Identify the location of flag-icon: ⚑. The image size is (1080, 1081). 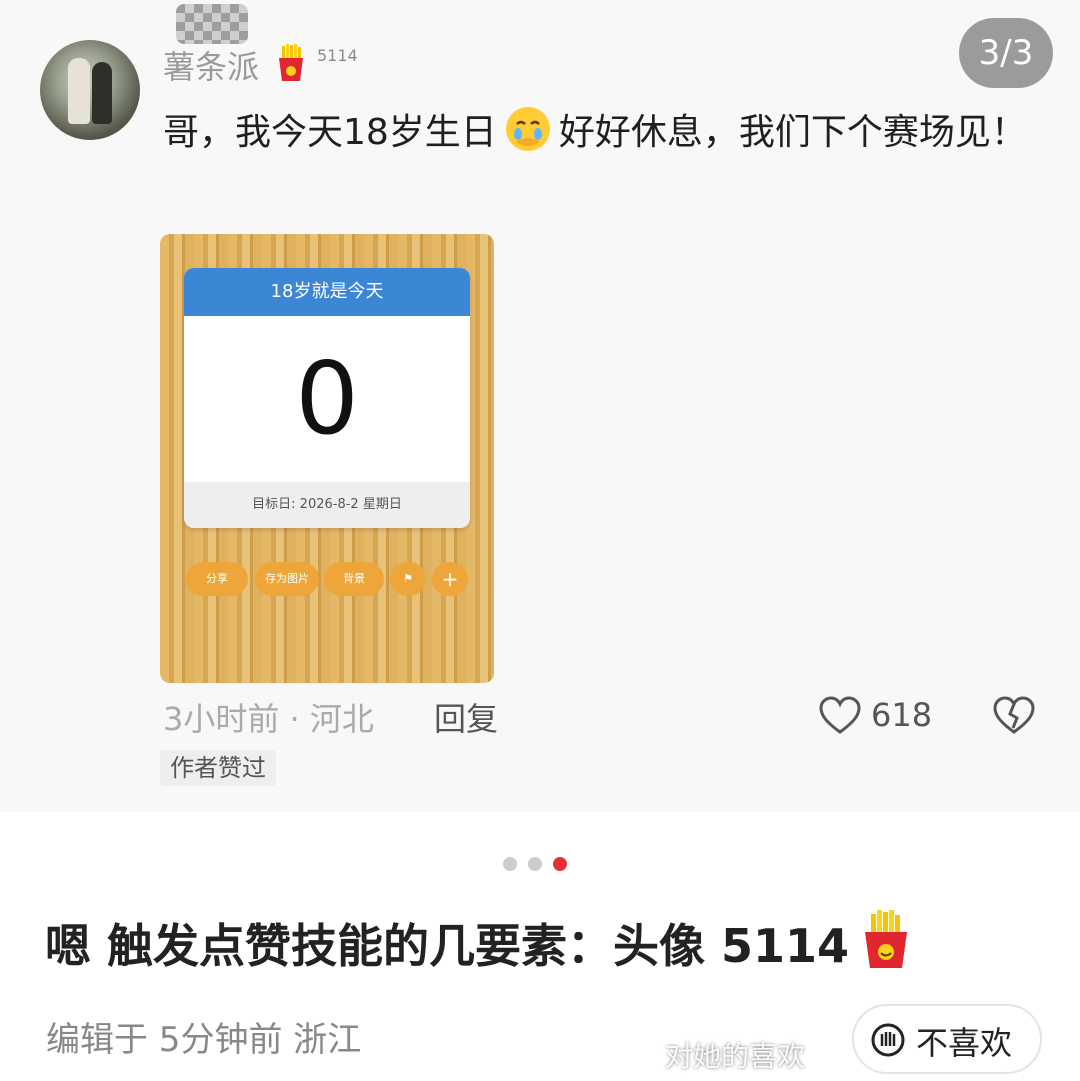
(408, 579).